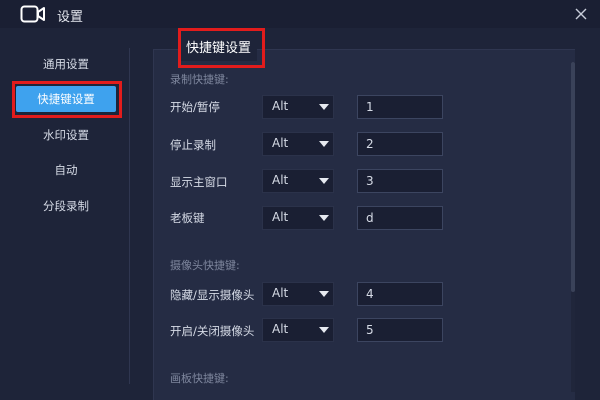 This screenshot has height=400, width=600. I want to click on modifier-select-toggle-camera-power: Alt, so click(298, 330).